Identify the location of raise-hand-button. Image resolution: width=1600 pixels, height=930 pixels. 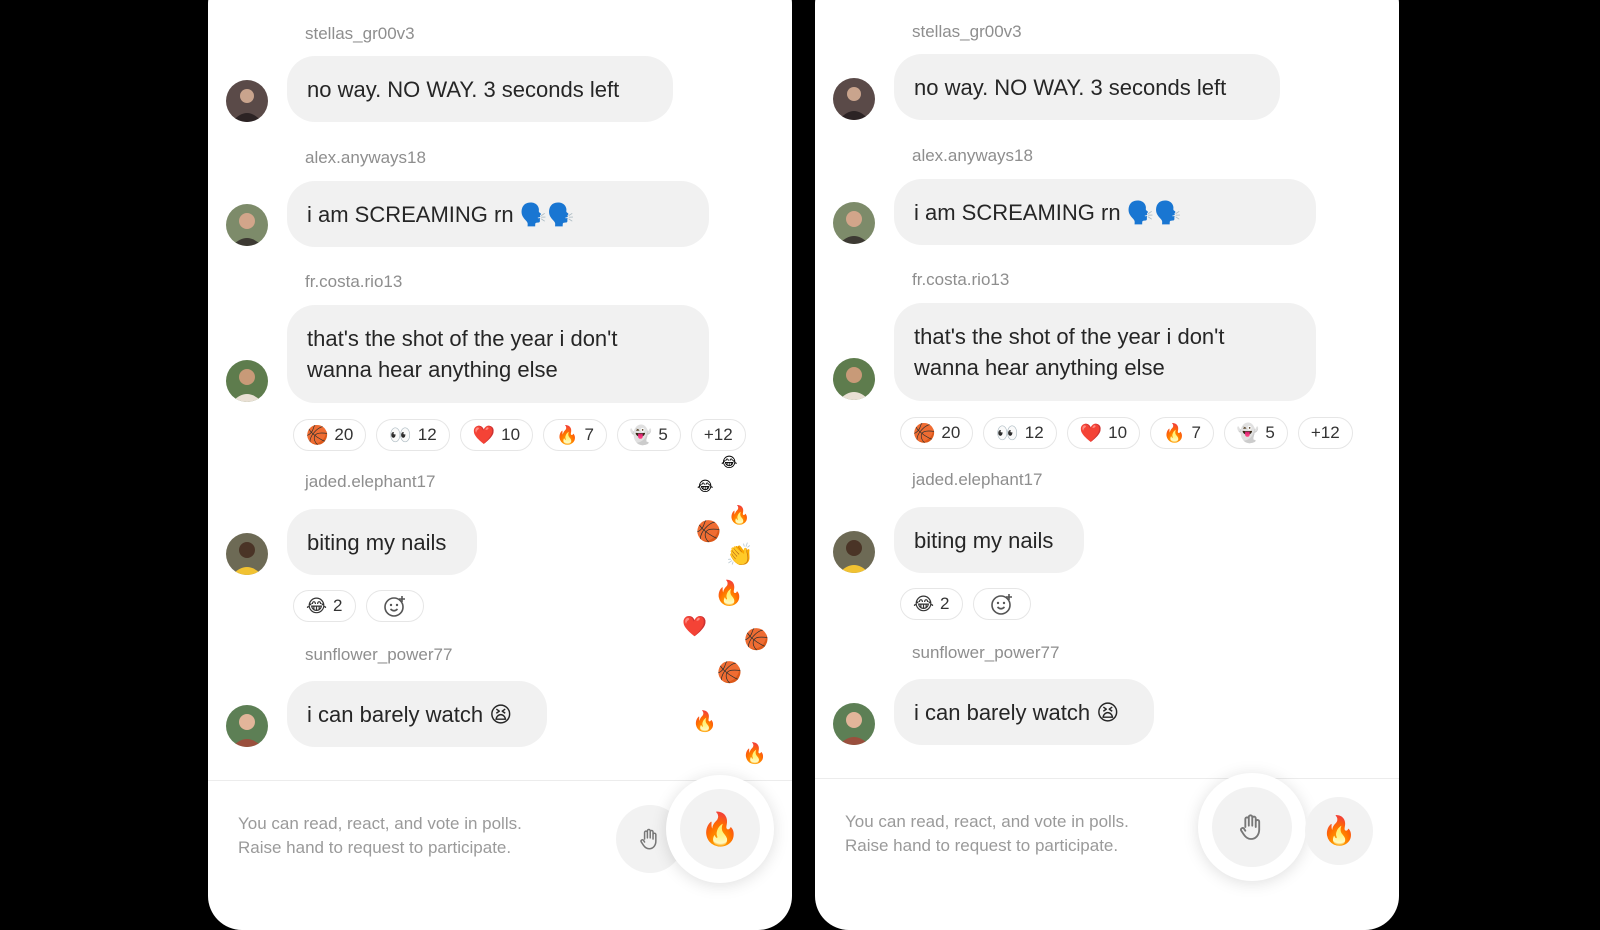
(1252, 827).